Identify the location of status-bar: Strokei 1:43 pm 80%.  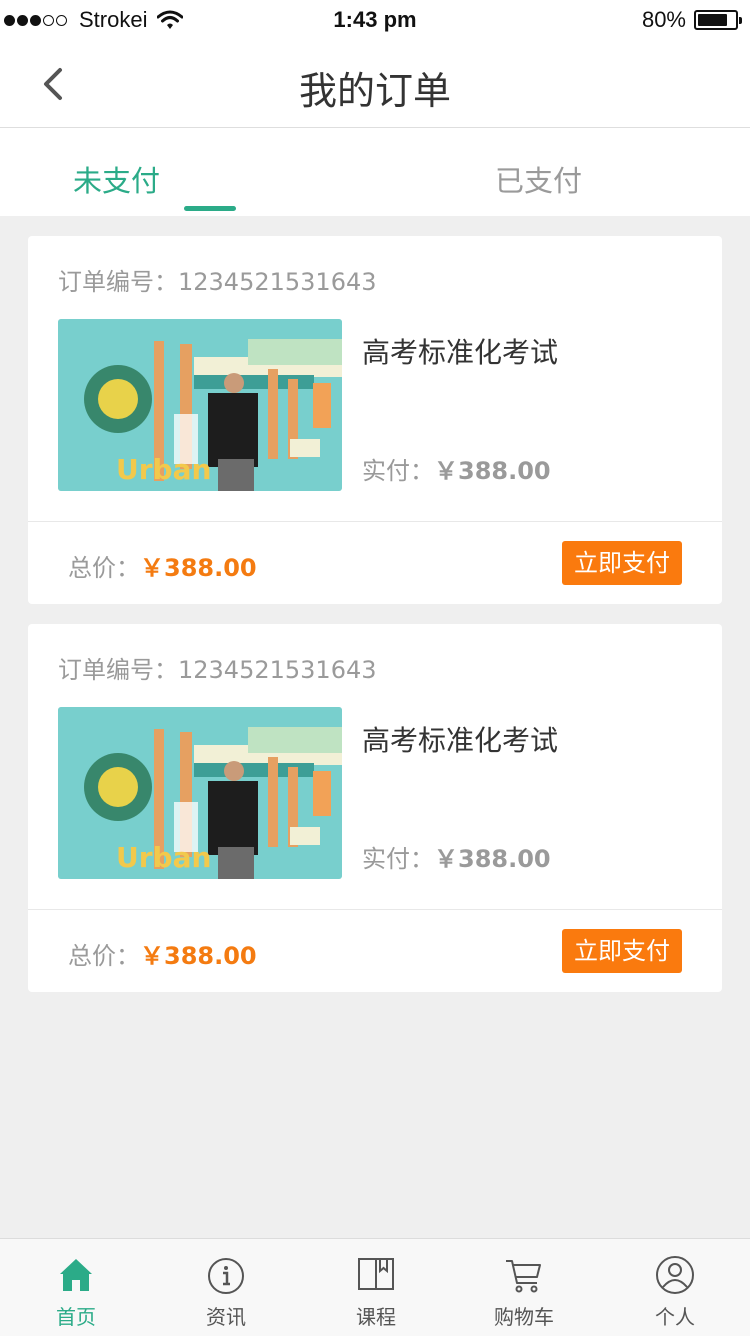
(375, 20).